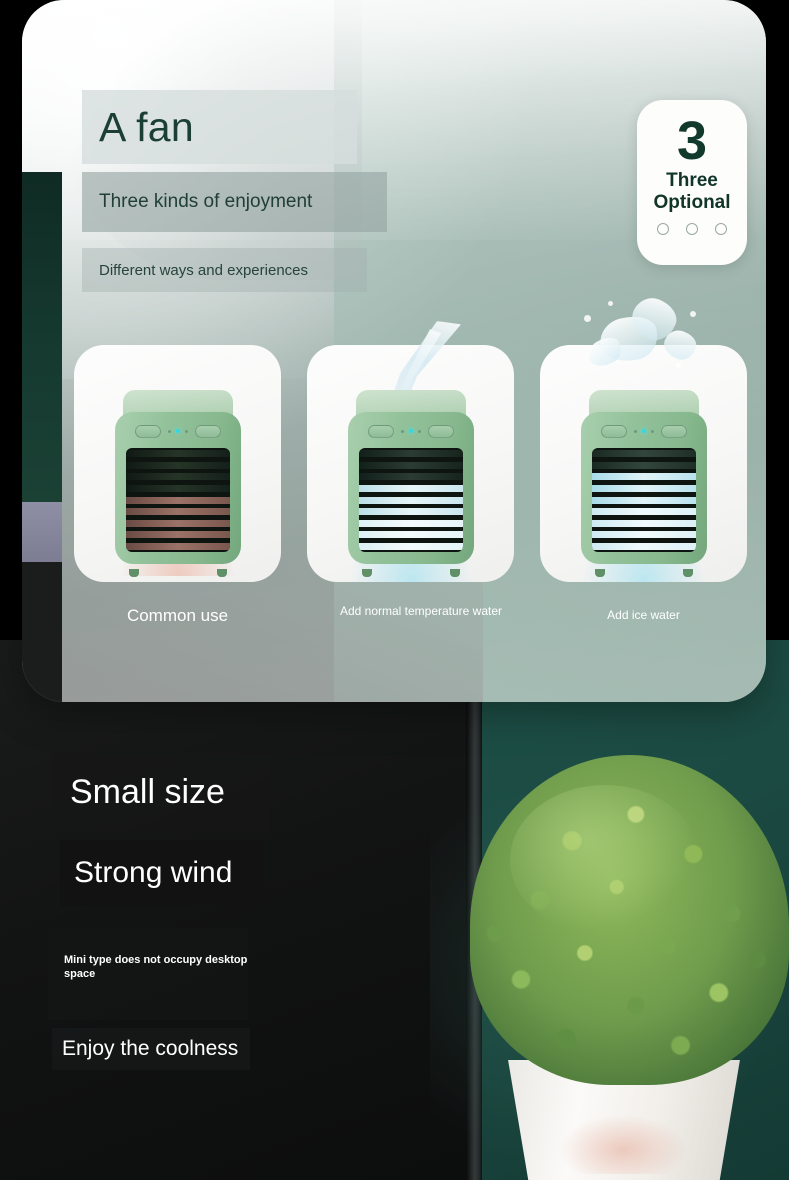 This screenshot has height=1180, width=789. Describe the element at coordinates (42, 632) in the screenshot. I see `panel-left-dark-strip` at that location.